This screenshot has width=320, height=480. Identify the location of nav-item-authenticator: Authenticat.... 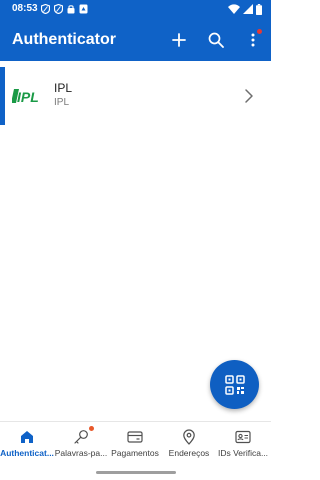
(27, 445).